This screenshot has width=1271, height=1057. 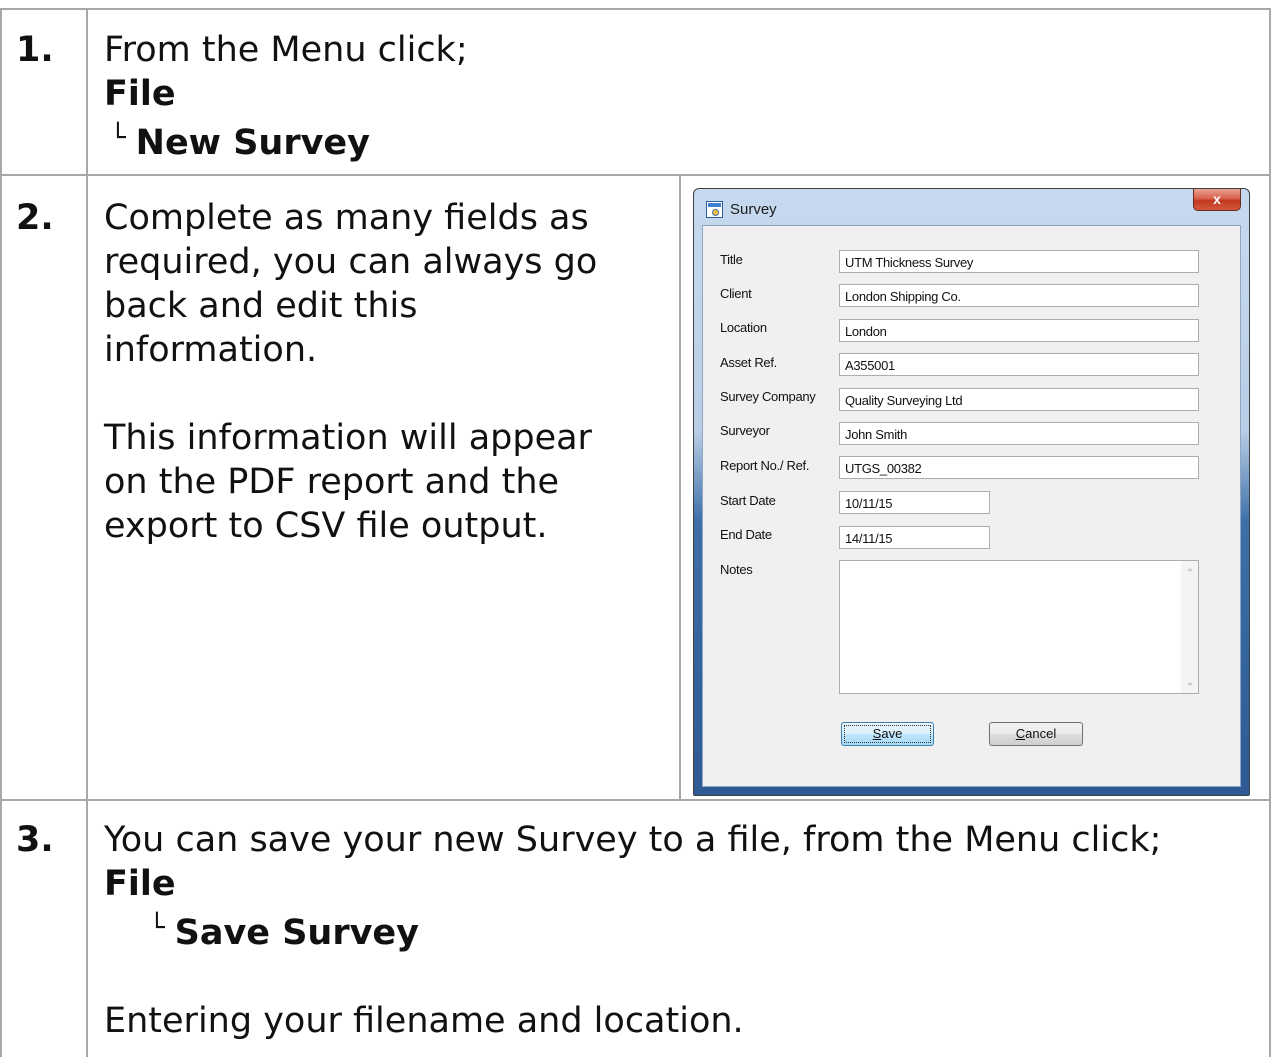 What do you see at coordinates (736, 293) in the screenshot?
I see `field-label-client: Client` at bounding box center [736, 293].